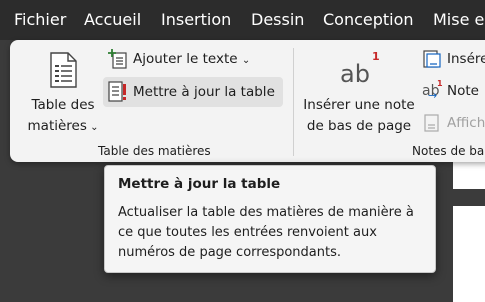 The width and height of the screenshot is (485, 302). What do you see at coordinates (466, 59) in the screenshot?
I see `insert-endnote-label: Insérer` at bounding box center [466, 59].